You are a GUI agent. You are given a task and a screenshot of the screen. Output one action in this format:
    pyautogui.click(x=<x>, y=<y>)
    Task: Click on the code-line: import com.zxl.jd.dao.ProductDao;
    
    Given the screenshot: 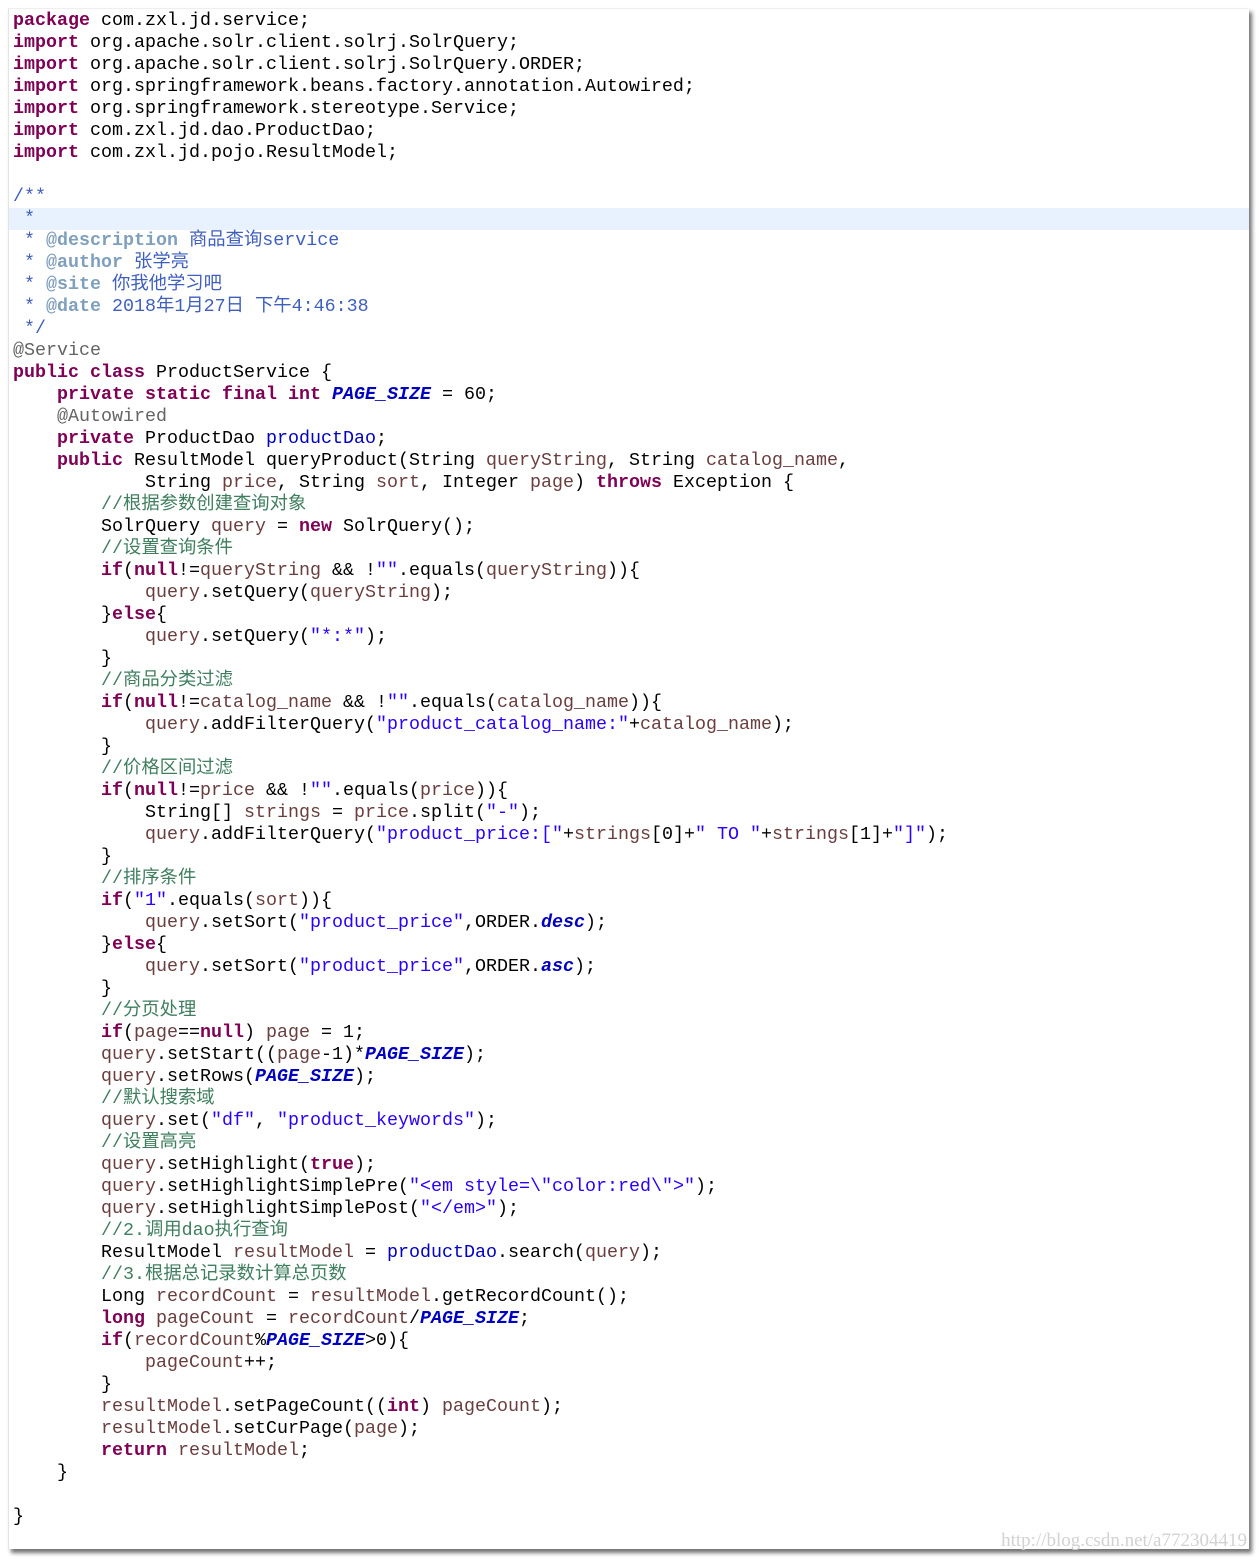 What is the action you would take?
    pyautogui.click(x=629, y=131)
    